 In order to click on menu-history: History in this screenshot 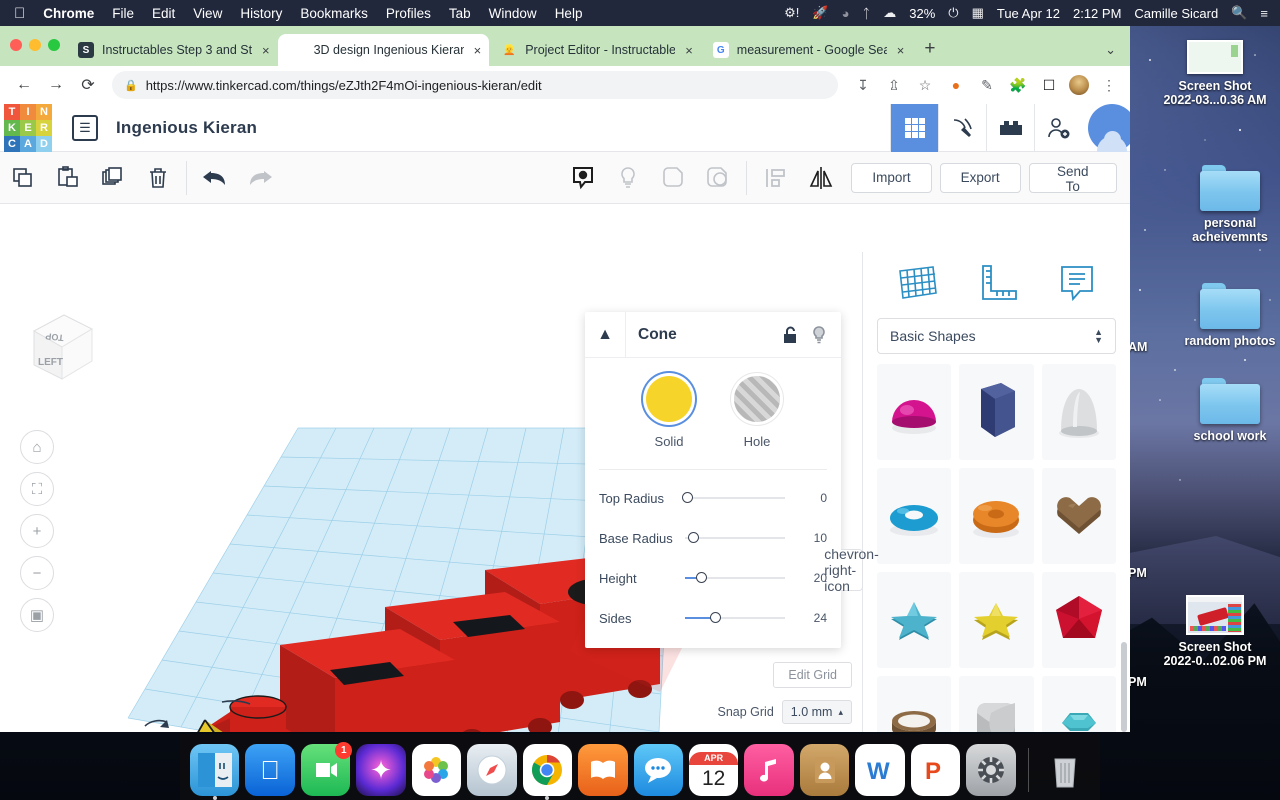, I will do `click(261, 13)`.